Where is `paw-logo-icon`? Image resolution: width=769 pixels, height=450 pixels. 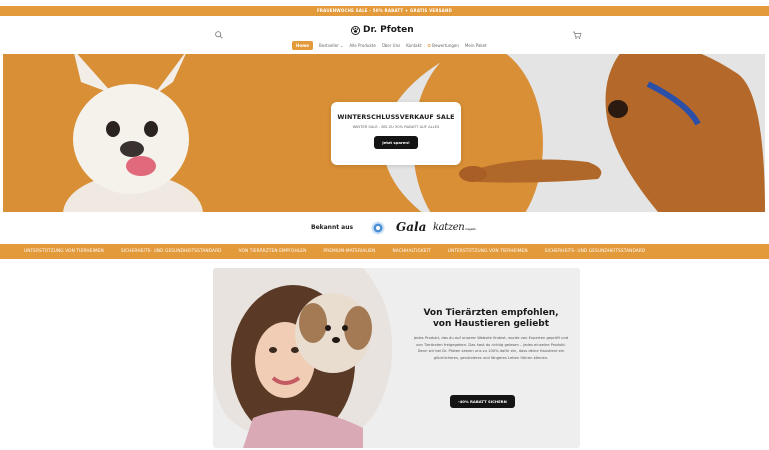 paw-logo-icon is located at coordinates (355, 30).